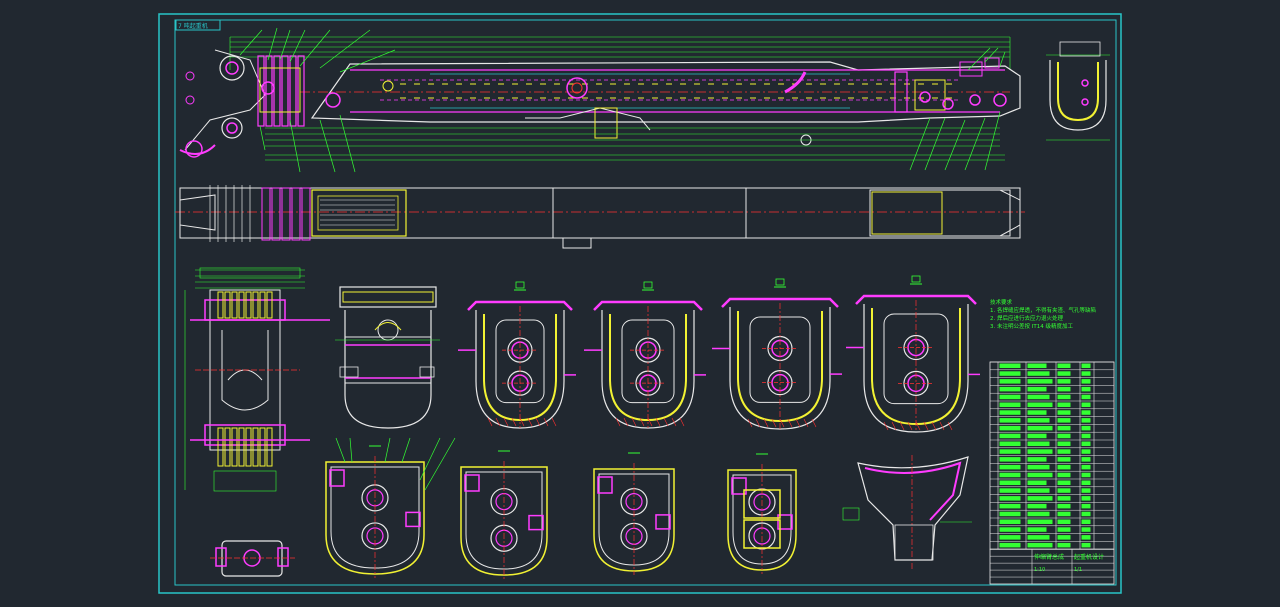  What do you see at coordinates (257, 379) in the screenshot?
I see `head-side-view` at bounding box center [257, 379].